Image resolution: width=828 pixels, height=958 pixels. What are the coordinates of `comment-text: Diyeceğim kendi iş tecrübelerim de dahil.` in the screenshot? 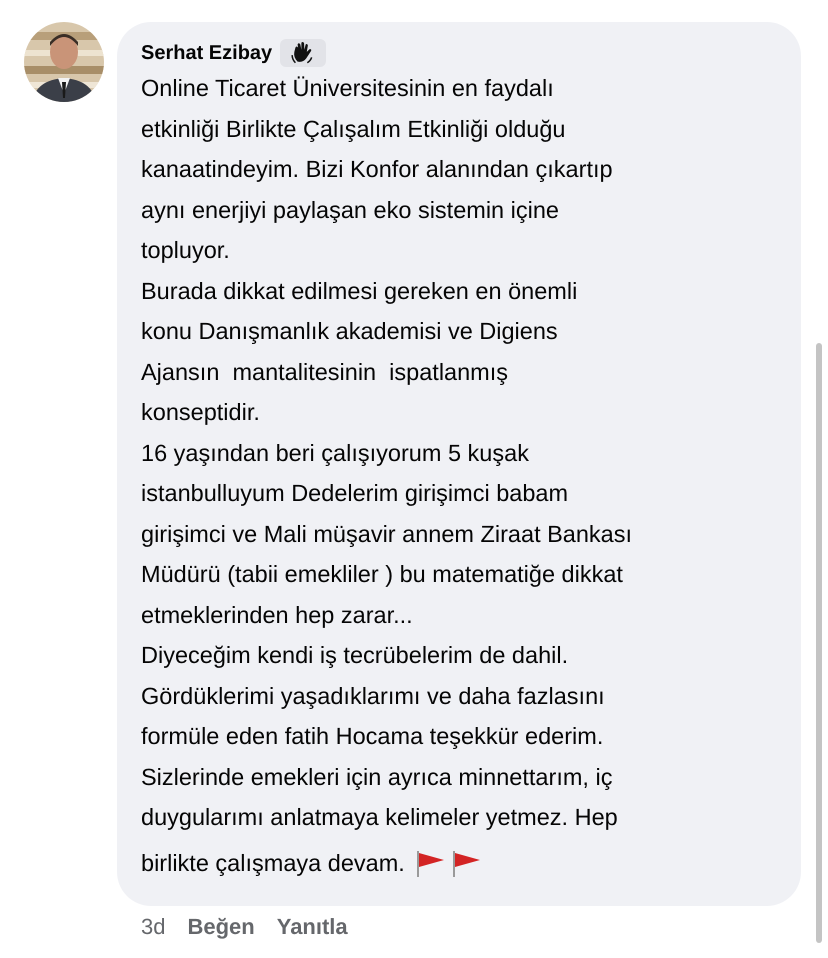 It's located at (354, 655).